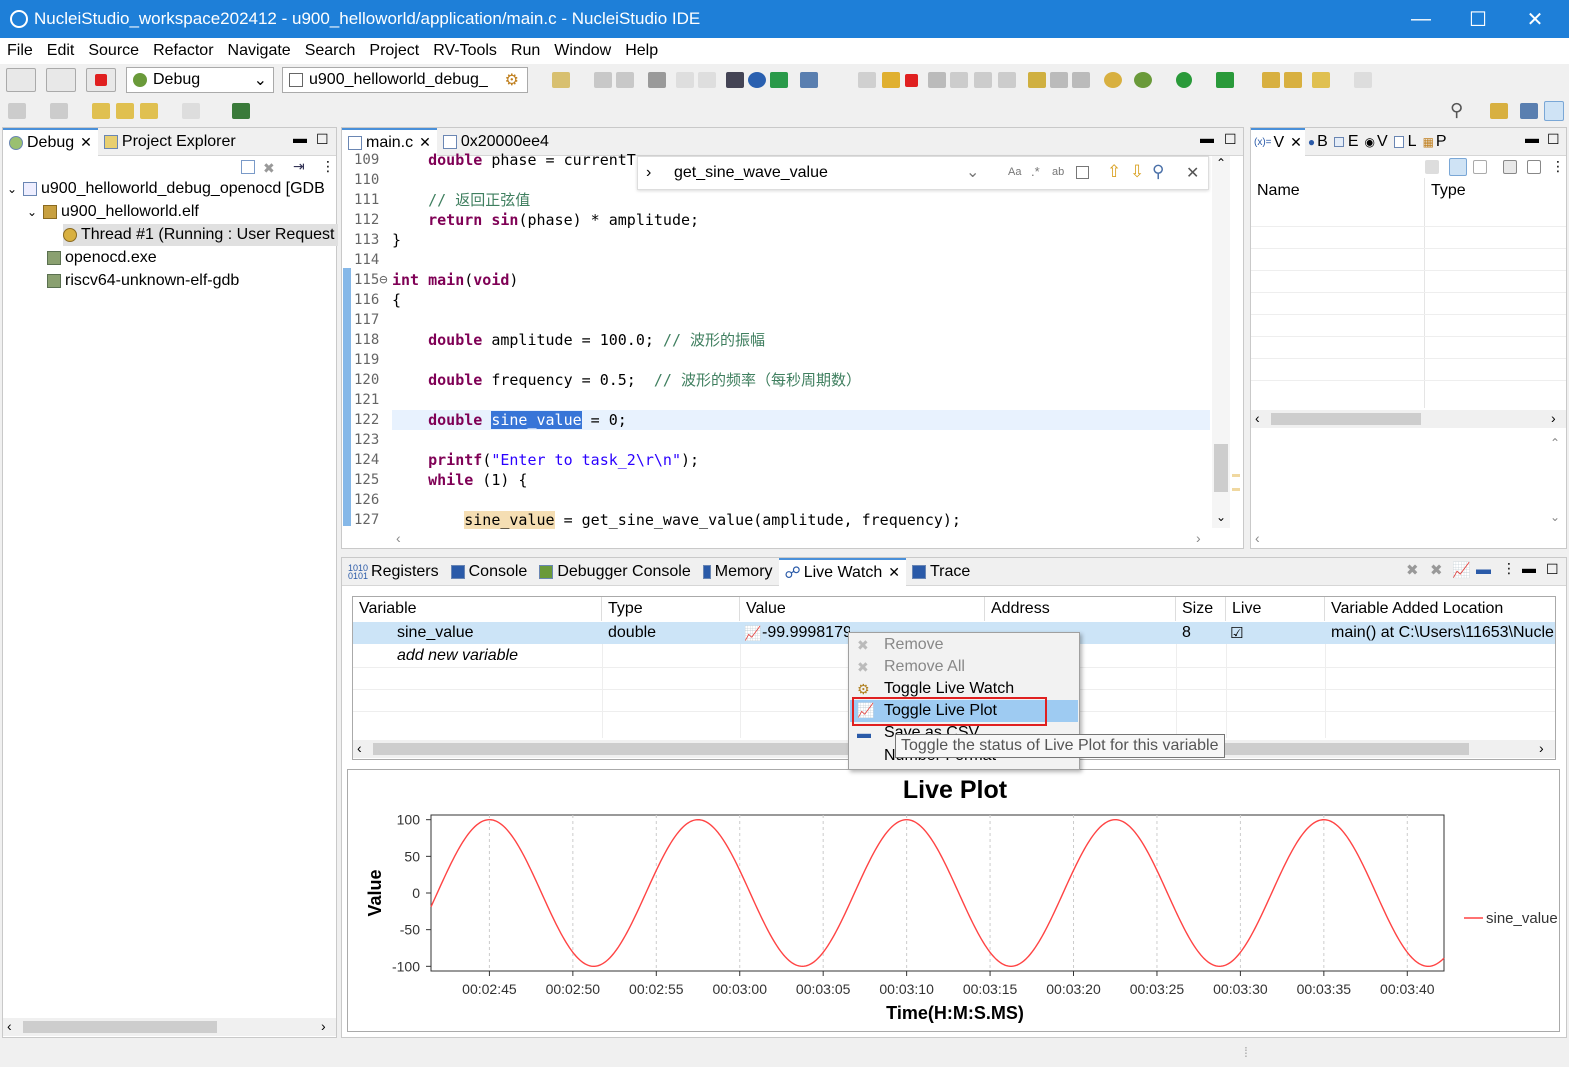 Image resolution: width=1569 pixels, height=1067 pixels. I want to click on add-new-variable: add new variable, so click(457, 656).